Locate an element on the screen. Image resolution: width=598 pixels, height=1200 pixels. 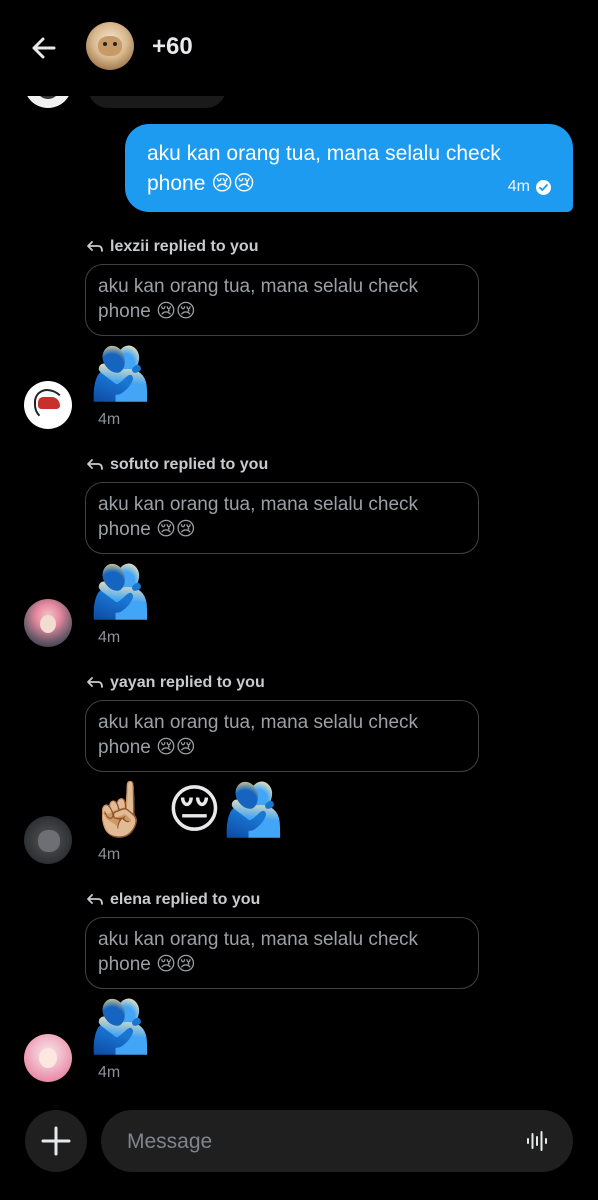
back-button is located at coordinates (44, 48).